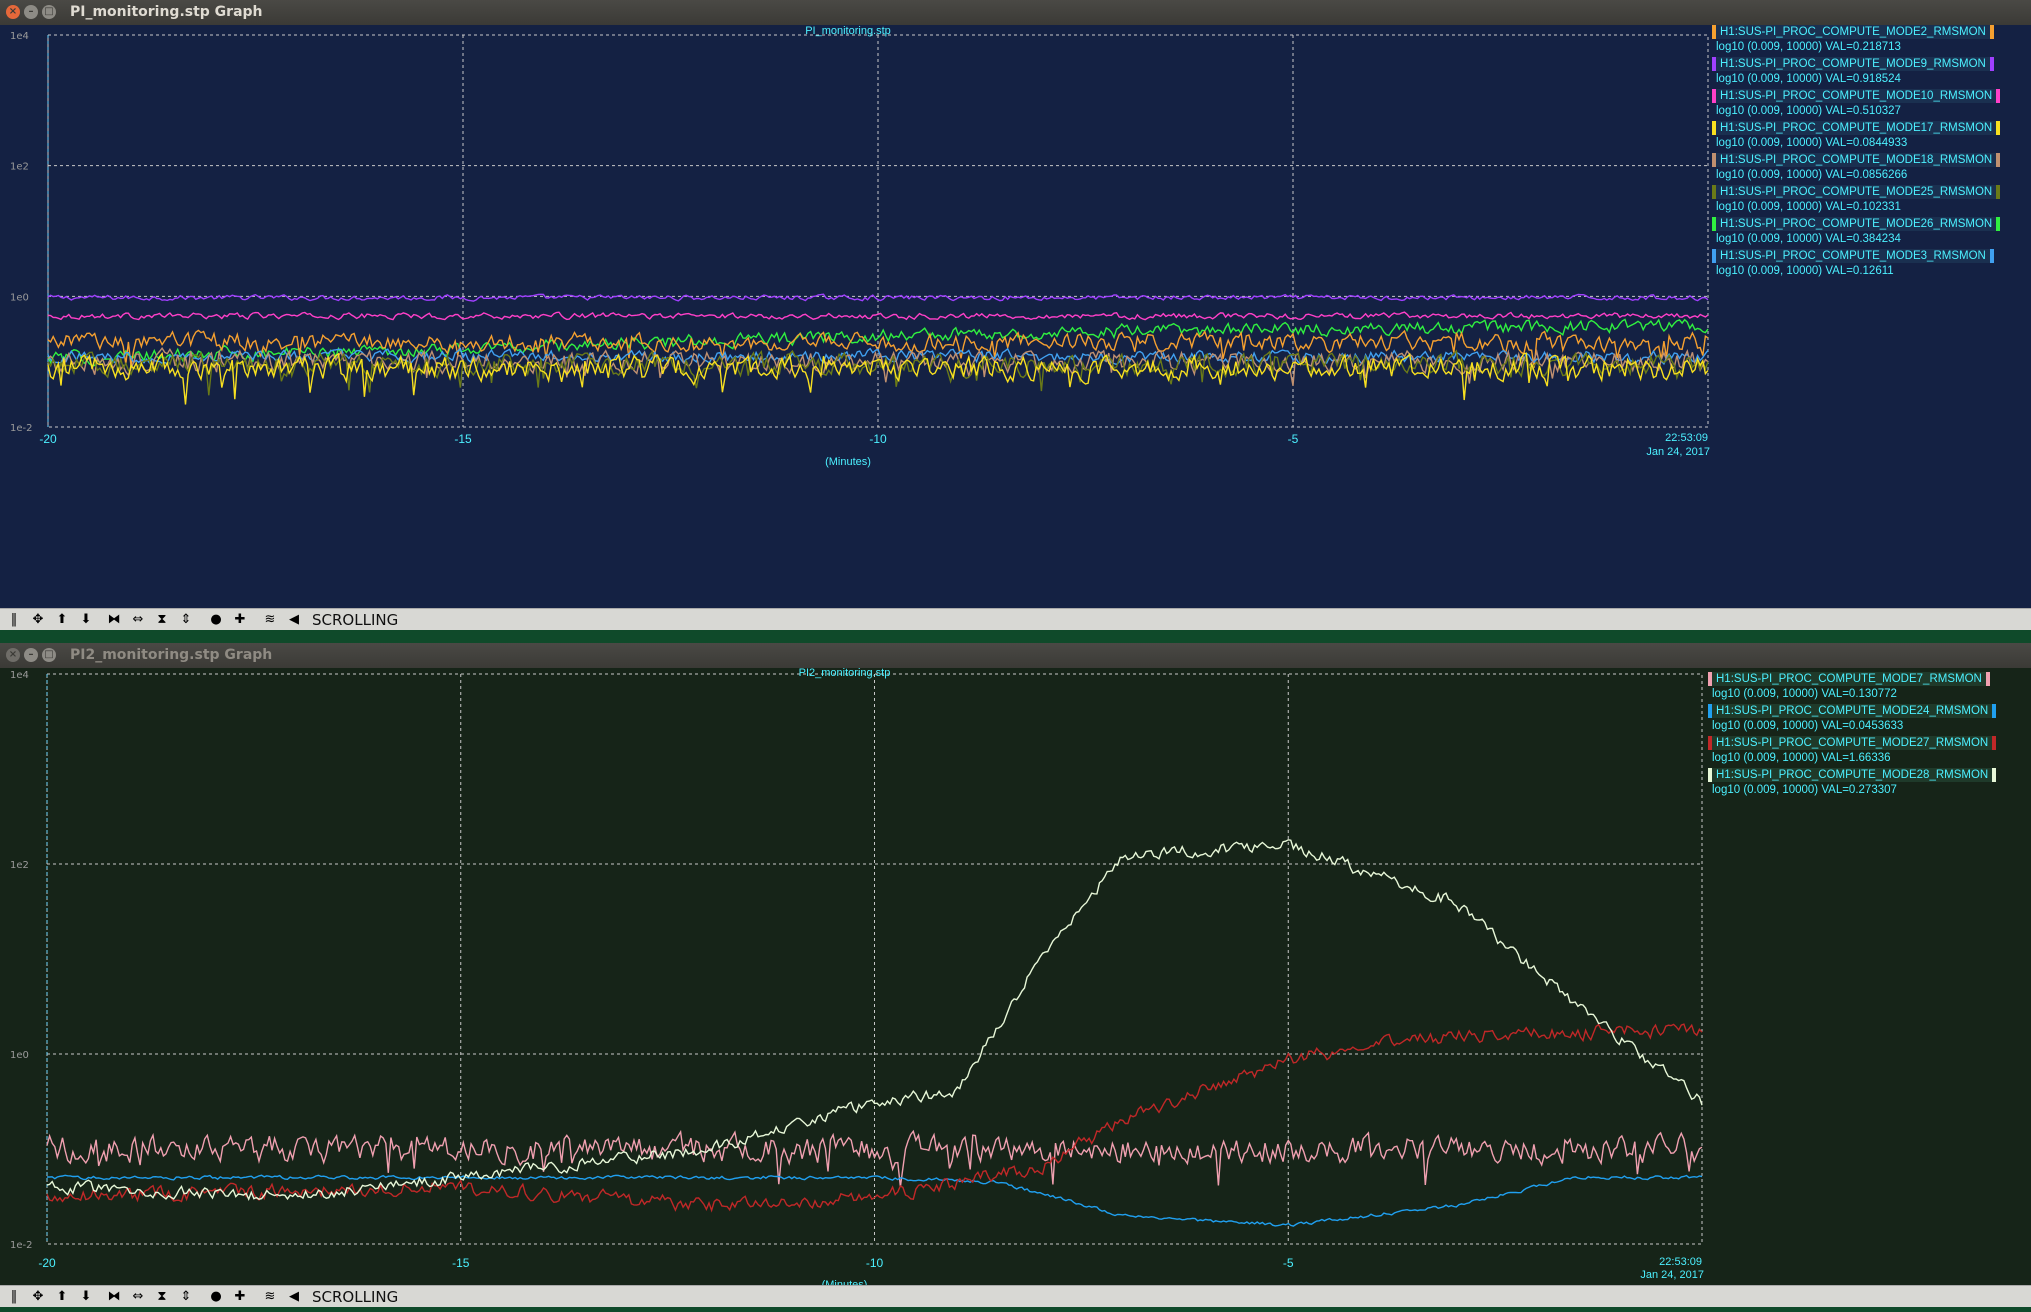  Describe the element at coordinates (1015, 655) in the screenshot. I see `title-bar: × – □ PI2_monitoring.stp Graph` at that location.